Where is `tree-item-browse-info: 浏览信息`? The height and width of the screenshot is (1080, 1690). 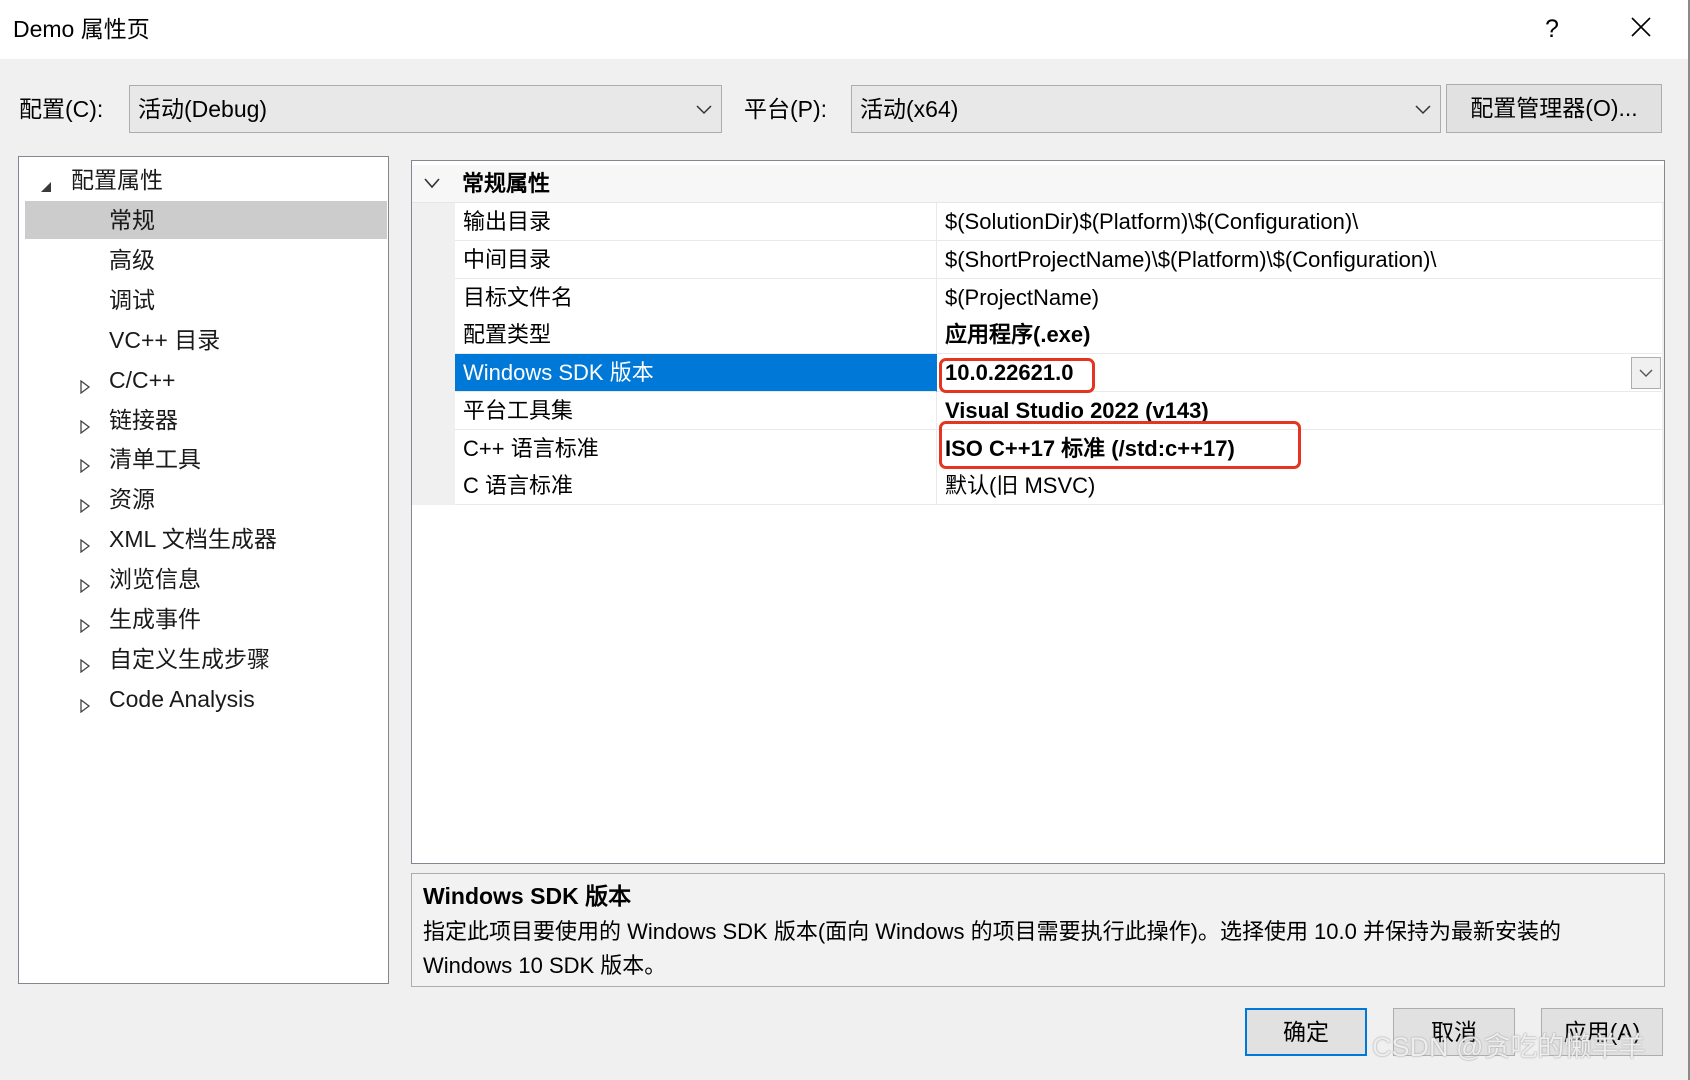 tree-item-browse-info: 浏览信息 is located at coordinates (206, 579).